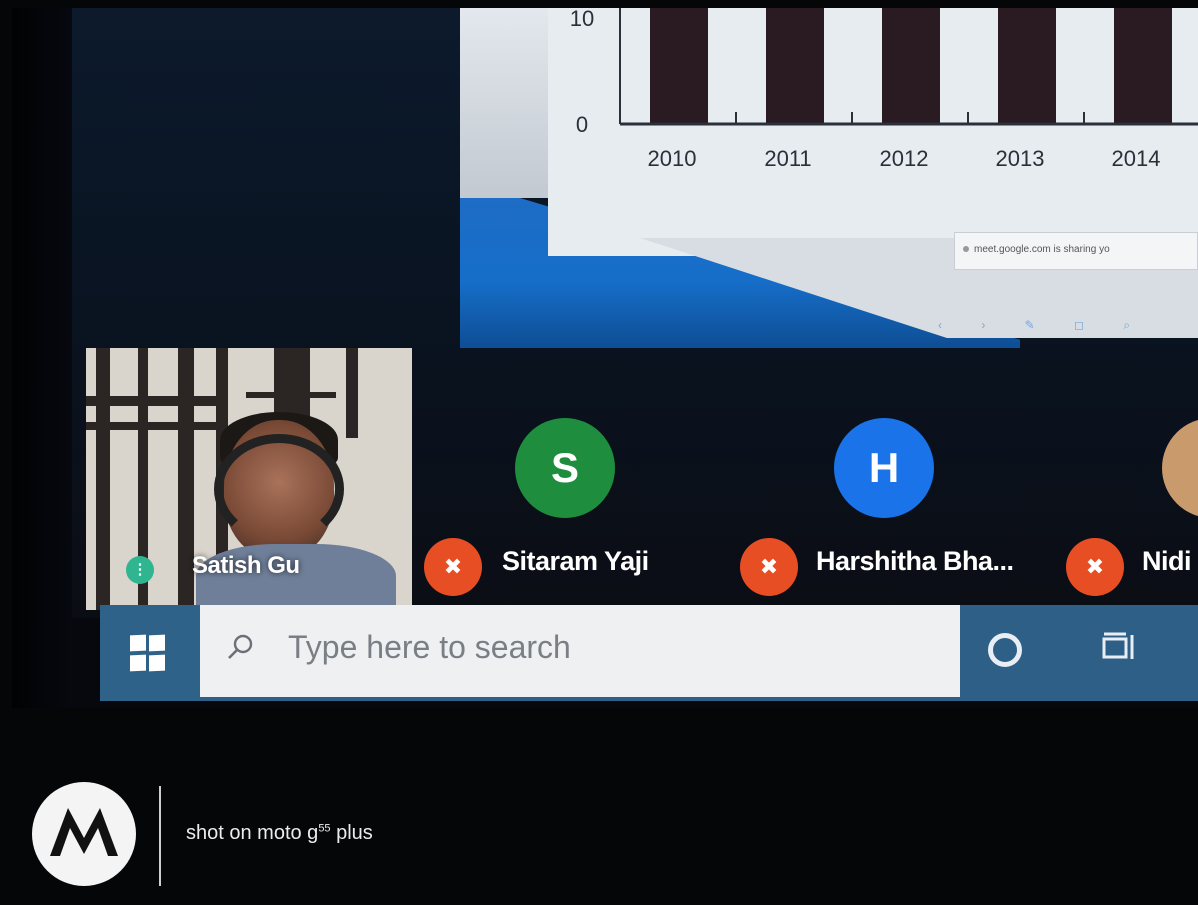 Image resolution: width=1198 pixels, height=905 pixels. What do you see at coordinates (279, 833) in the screenshot?
I see `camera-watermark-text: shot on moto g55 plus` at bounding box center [279, 833].